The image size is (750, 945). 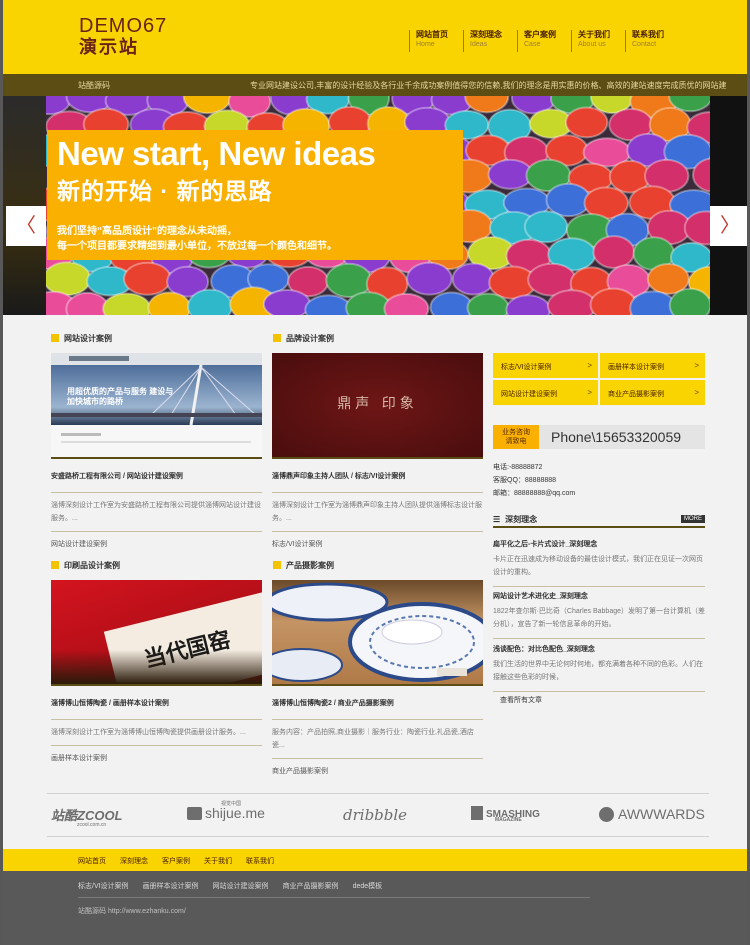 What do you see at coordinates (94, 85) in the screenshot?
I see `strip-site-name: 站酷源码` at bounding box center [94, 85].